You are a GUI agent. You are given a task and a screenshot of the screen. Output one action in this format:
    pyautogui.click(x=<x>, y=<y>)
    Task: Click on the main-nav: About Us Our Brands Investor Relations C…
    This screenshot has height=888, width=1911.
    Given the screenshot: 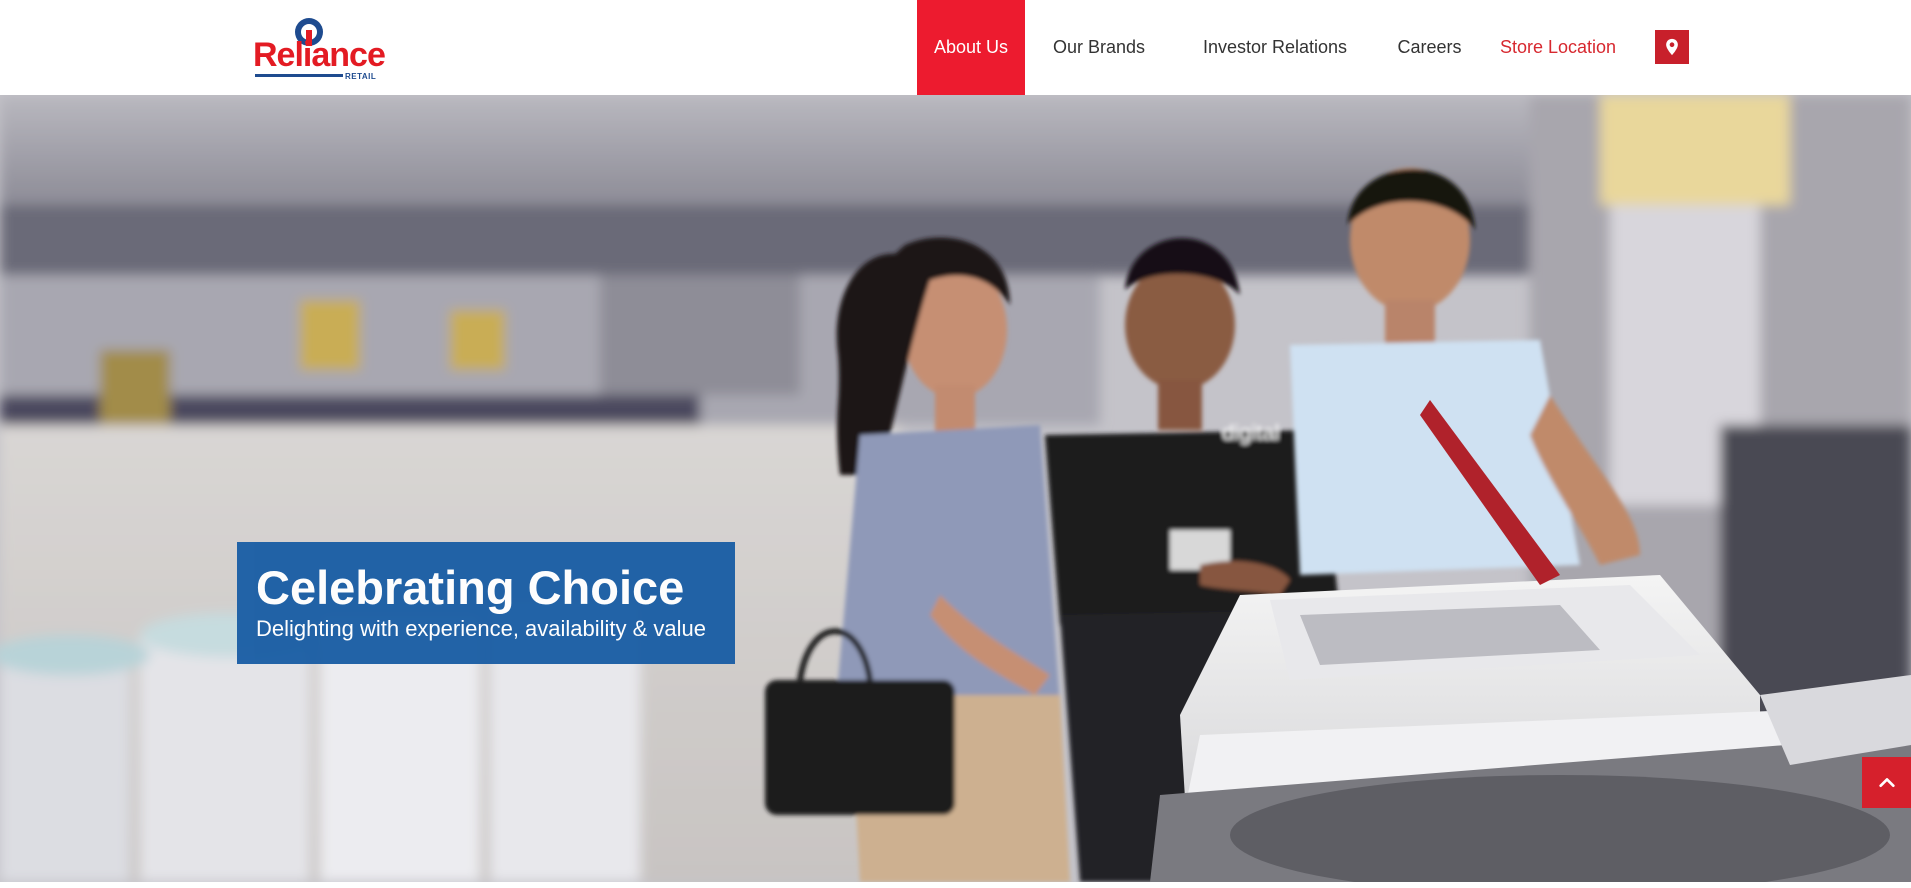 What is the action you would take?
    pyautogui.click(x=1275, y=47)
    